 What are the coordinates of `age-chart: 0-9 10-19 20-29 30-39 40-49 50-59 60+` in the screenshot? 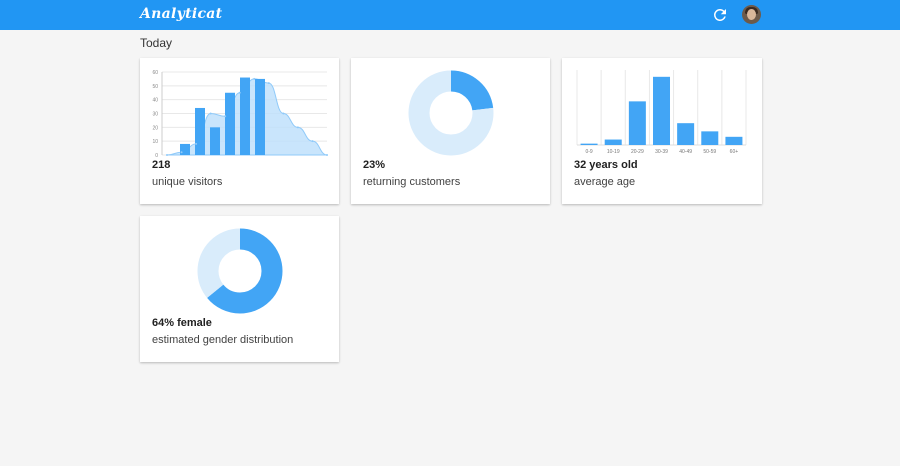 It's located at (661, 112).